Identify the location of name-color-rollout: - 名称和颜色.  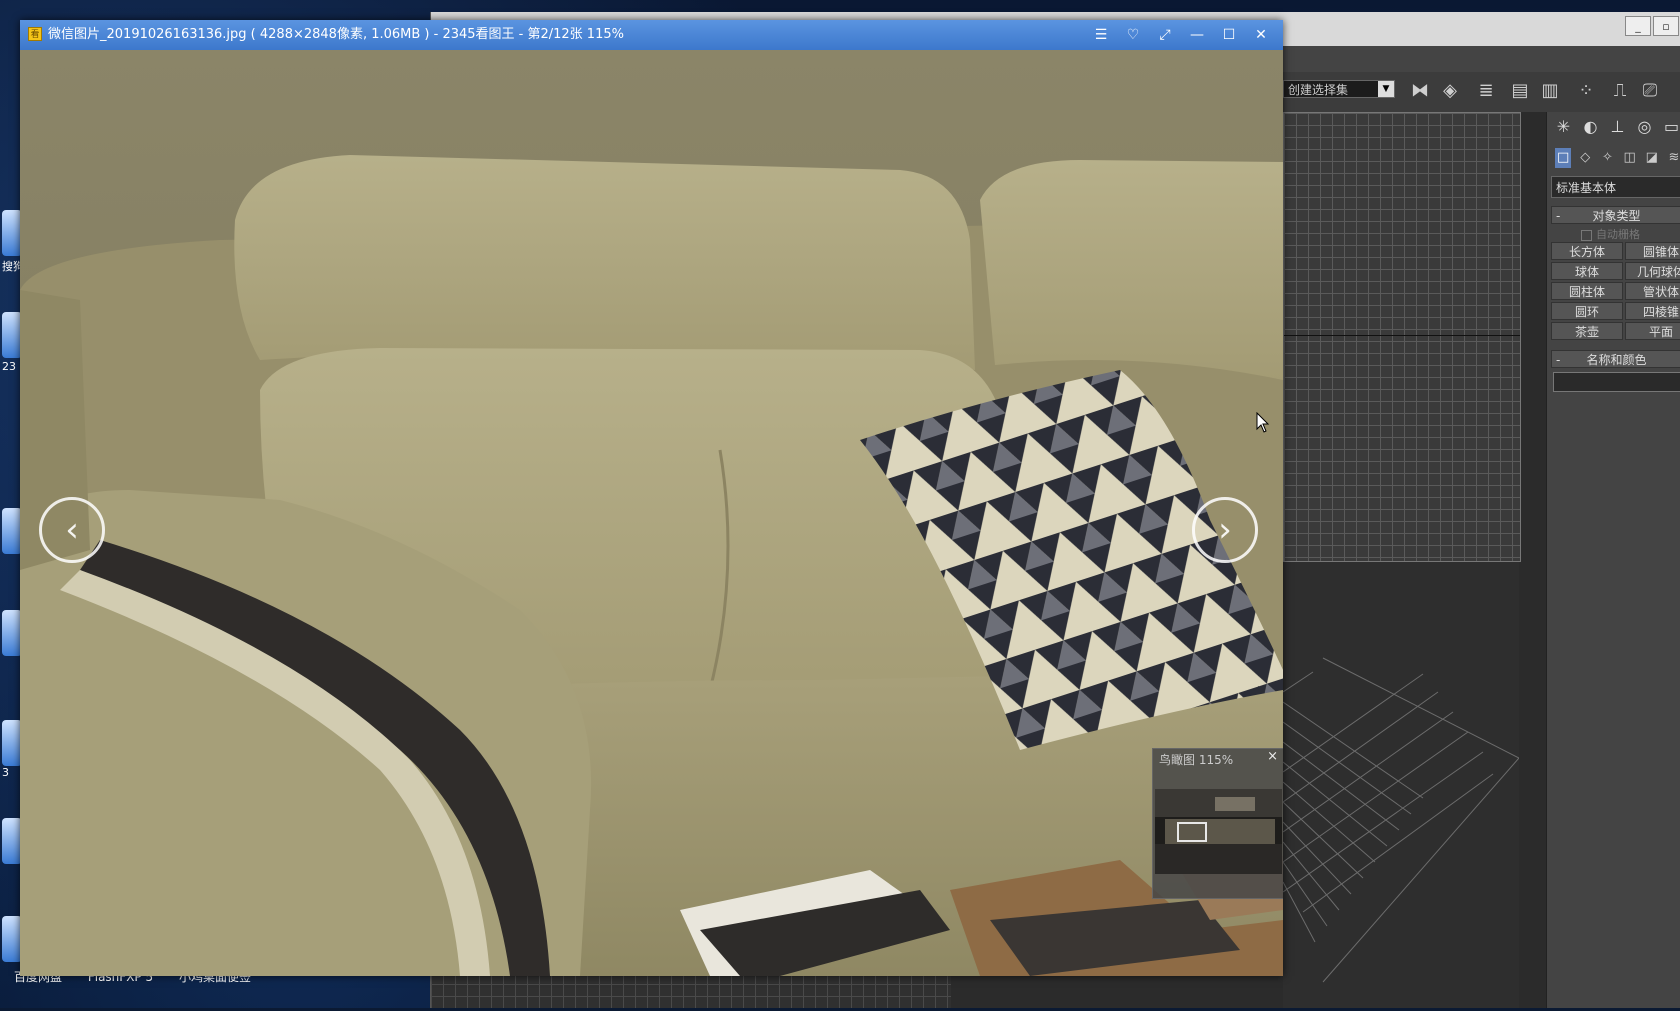
(1615, 359).